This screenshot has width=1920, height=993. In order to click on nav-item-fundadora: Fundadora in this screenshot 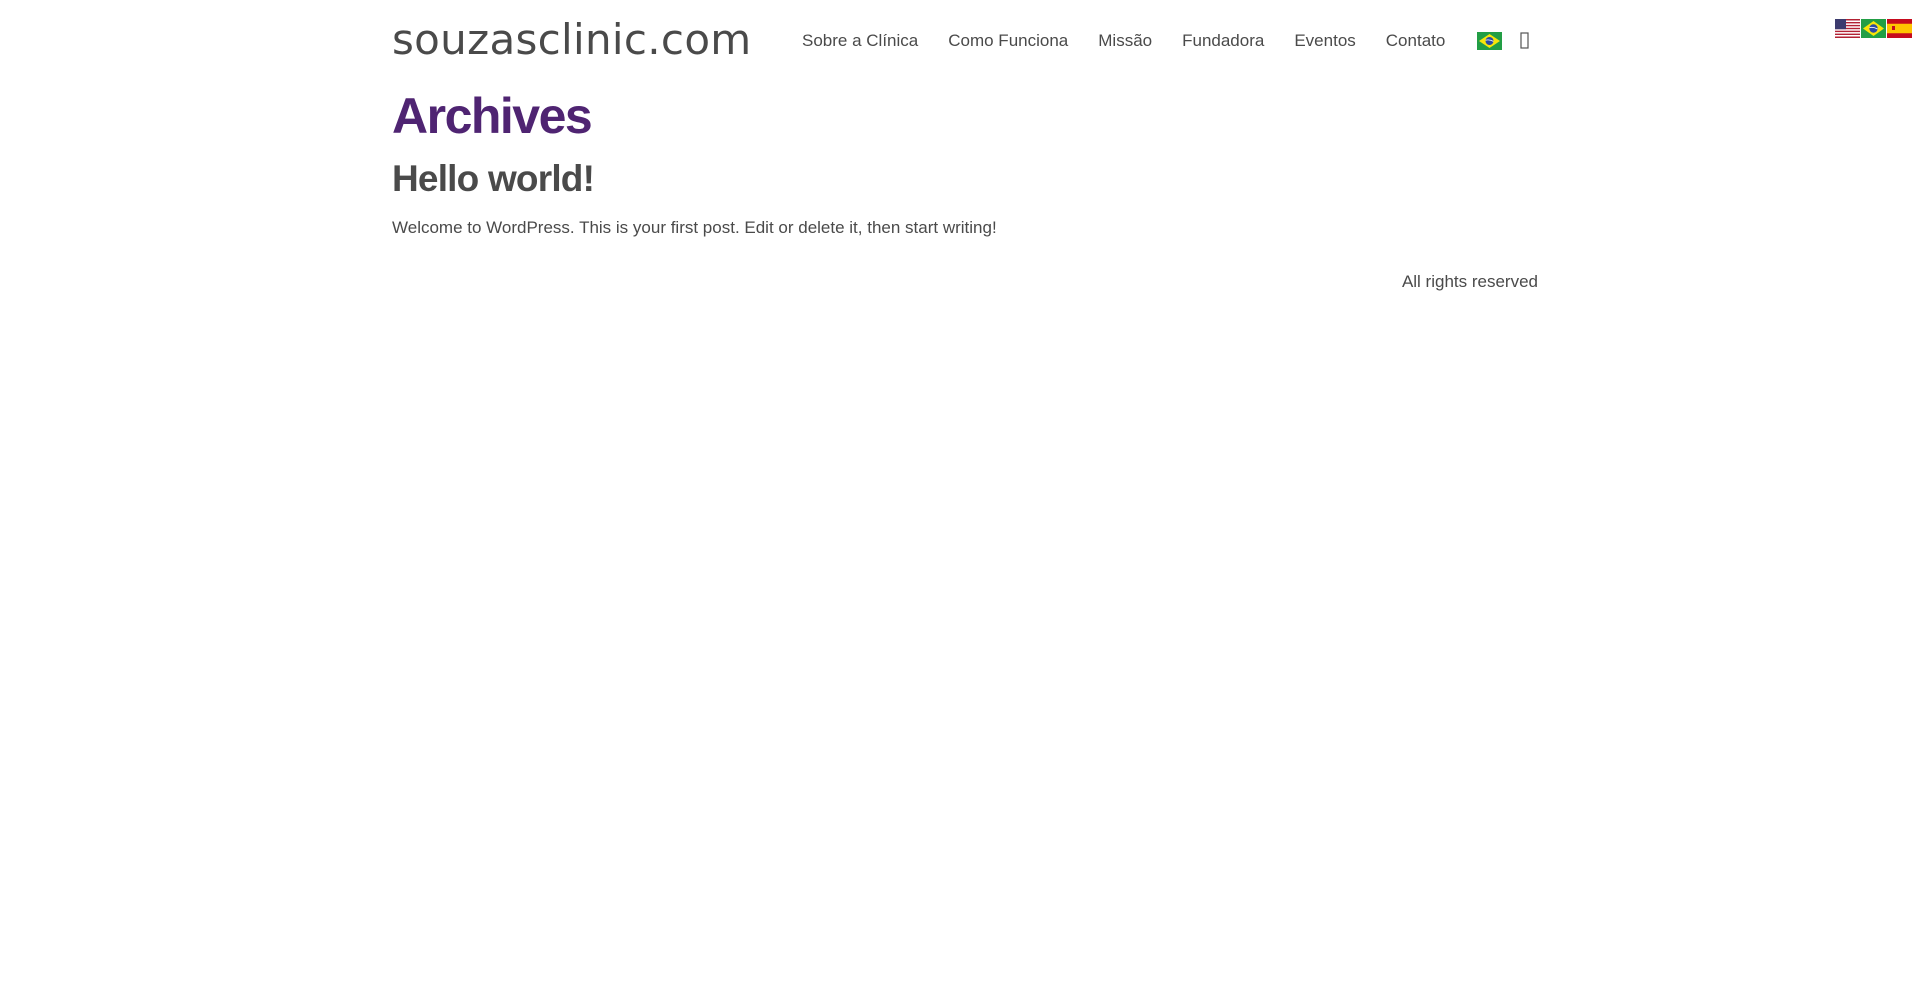, I will do `click(1223, 41)`.